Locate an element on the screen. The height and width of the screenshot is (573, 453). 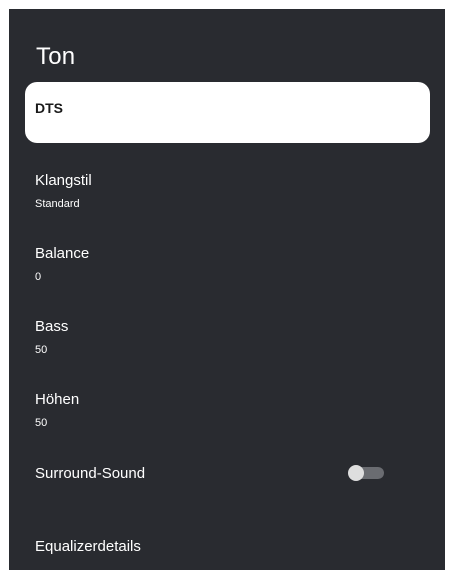
menu-item-hoehen: Höhen 50 is located at coordinates (230, 410).